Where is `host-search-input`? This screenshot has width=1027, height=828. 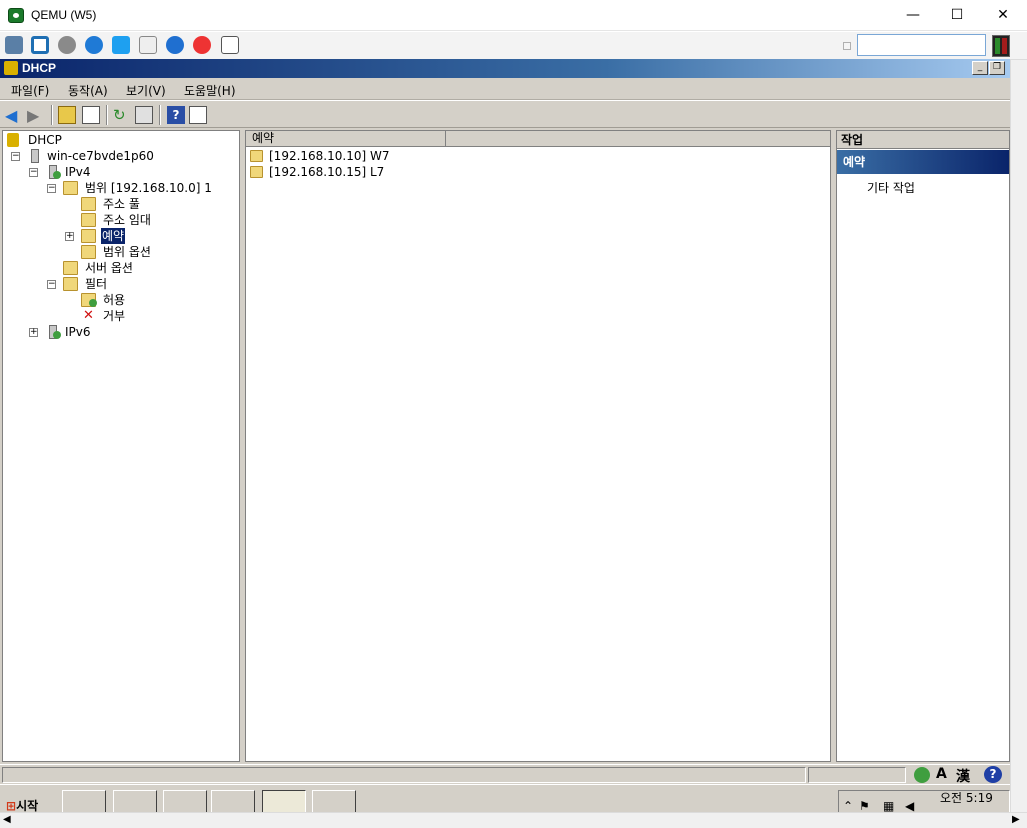 host-search-input is located at coordinates (921, 45).